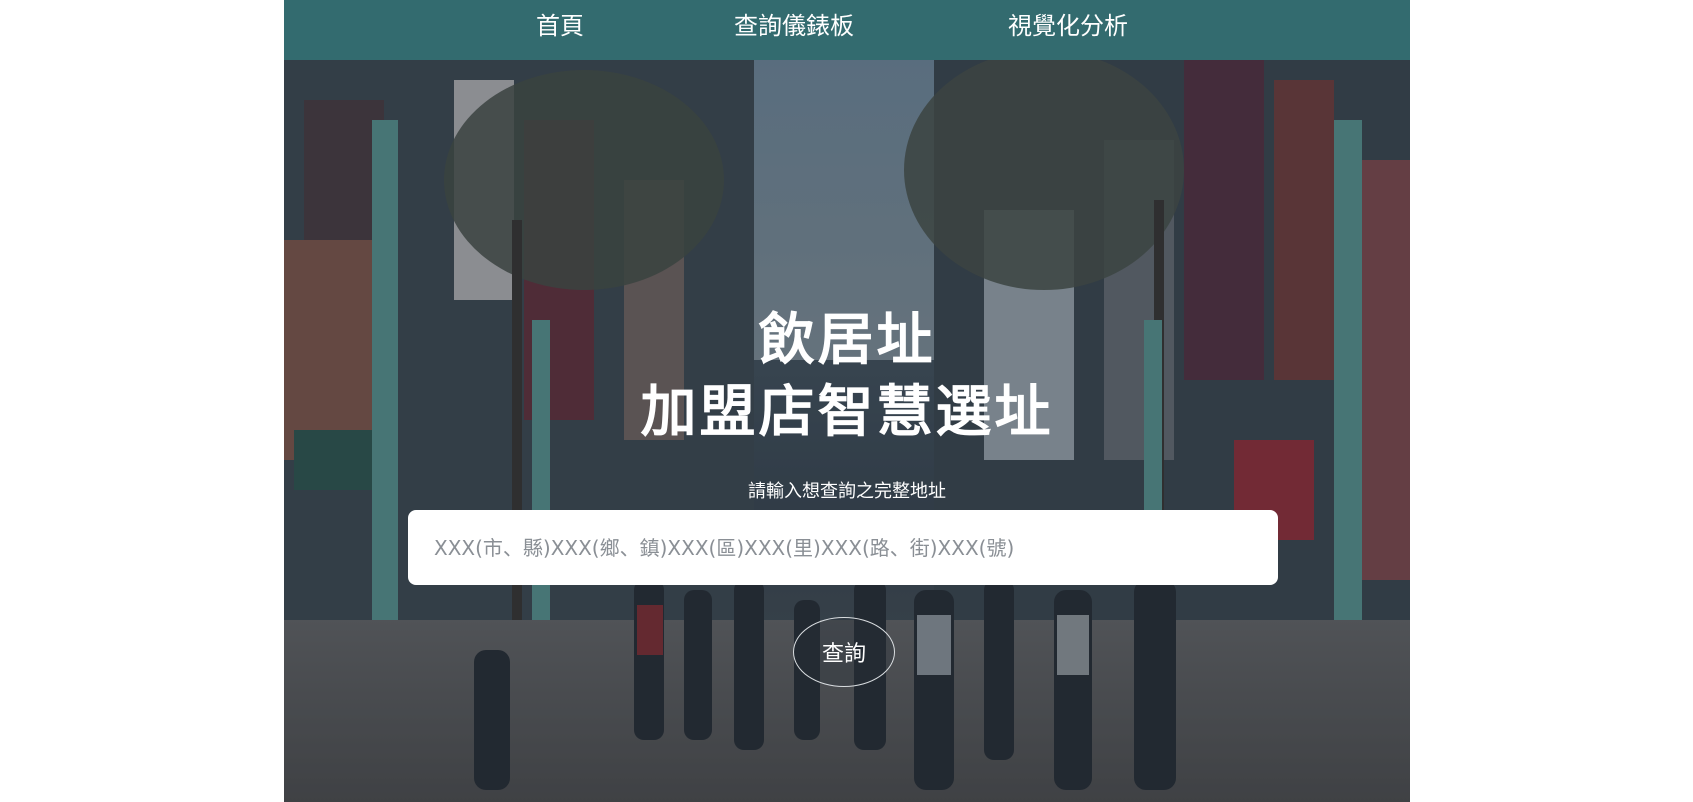 This screenshot has height=802, width=1693. I want to click on hero-title-line1: 飲居址, so click(847, 340).